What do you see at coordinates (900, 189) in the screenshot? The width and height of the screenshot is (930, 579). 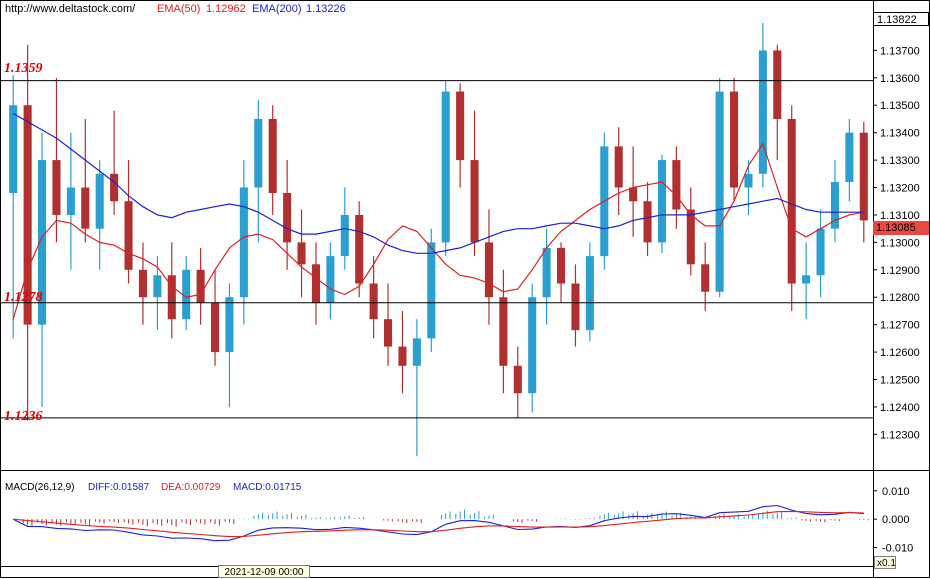 I see `price-tick-label: 1.13200` at bounding box center [900, 189].